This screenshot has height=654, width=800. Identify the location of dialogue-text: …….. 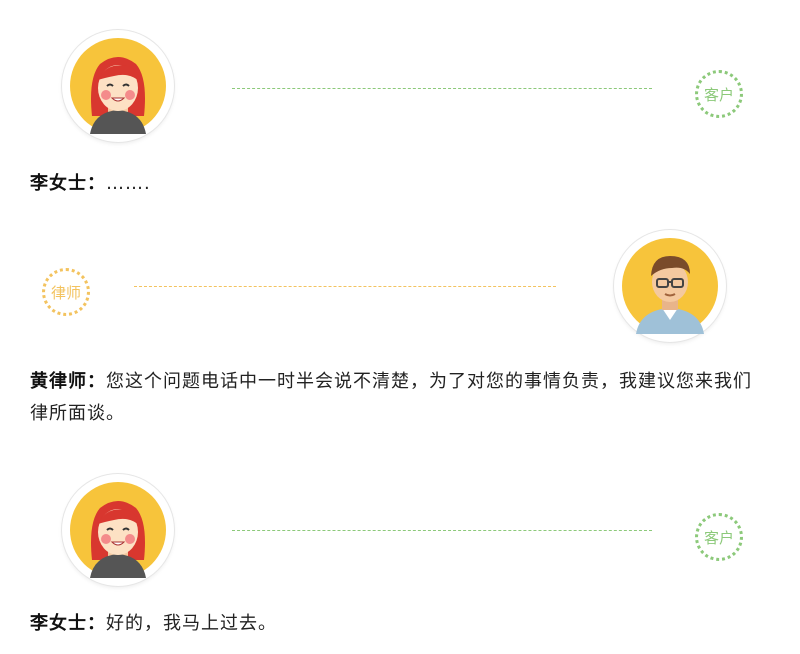
(128, 183).